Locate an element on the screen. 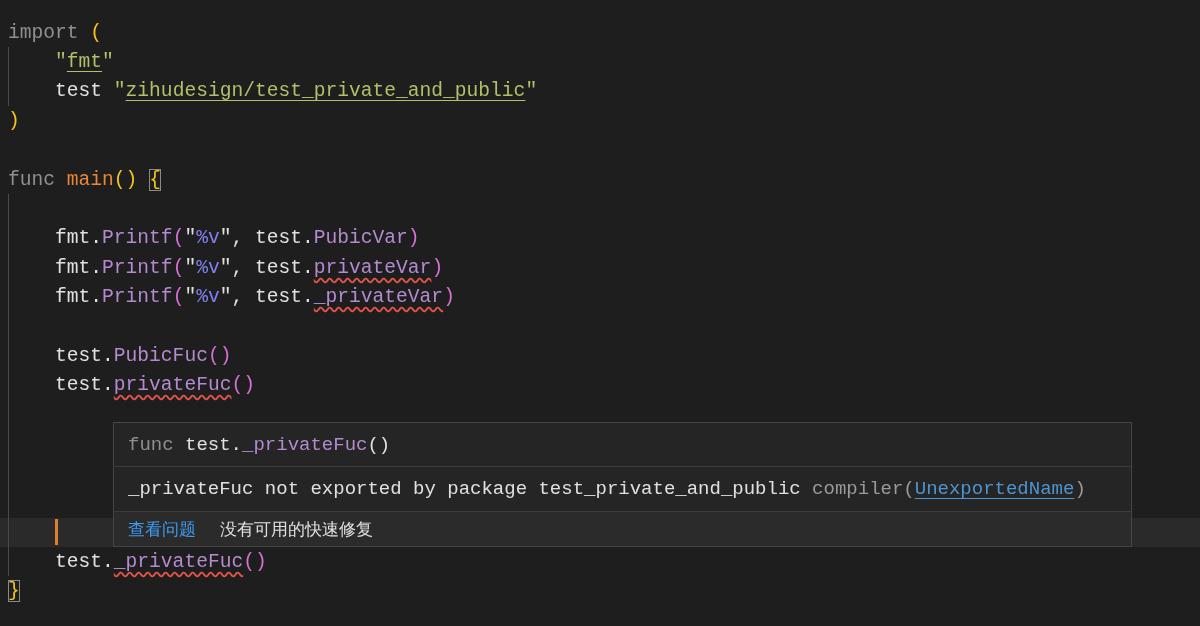 The width and height of the screenshot is (1200, 626). no-quick-fix-note: 没有可用的快速修复 is located at coordinates (296, 529).